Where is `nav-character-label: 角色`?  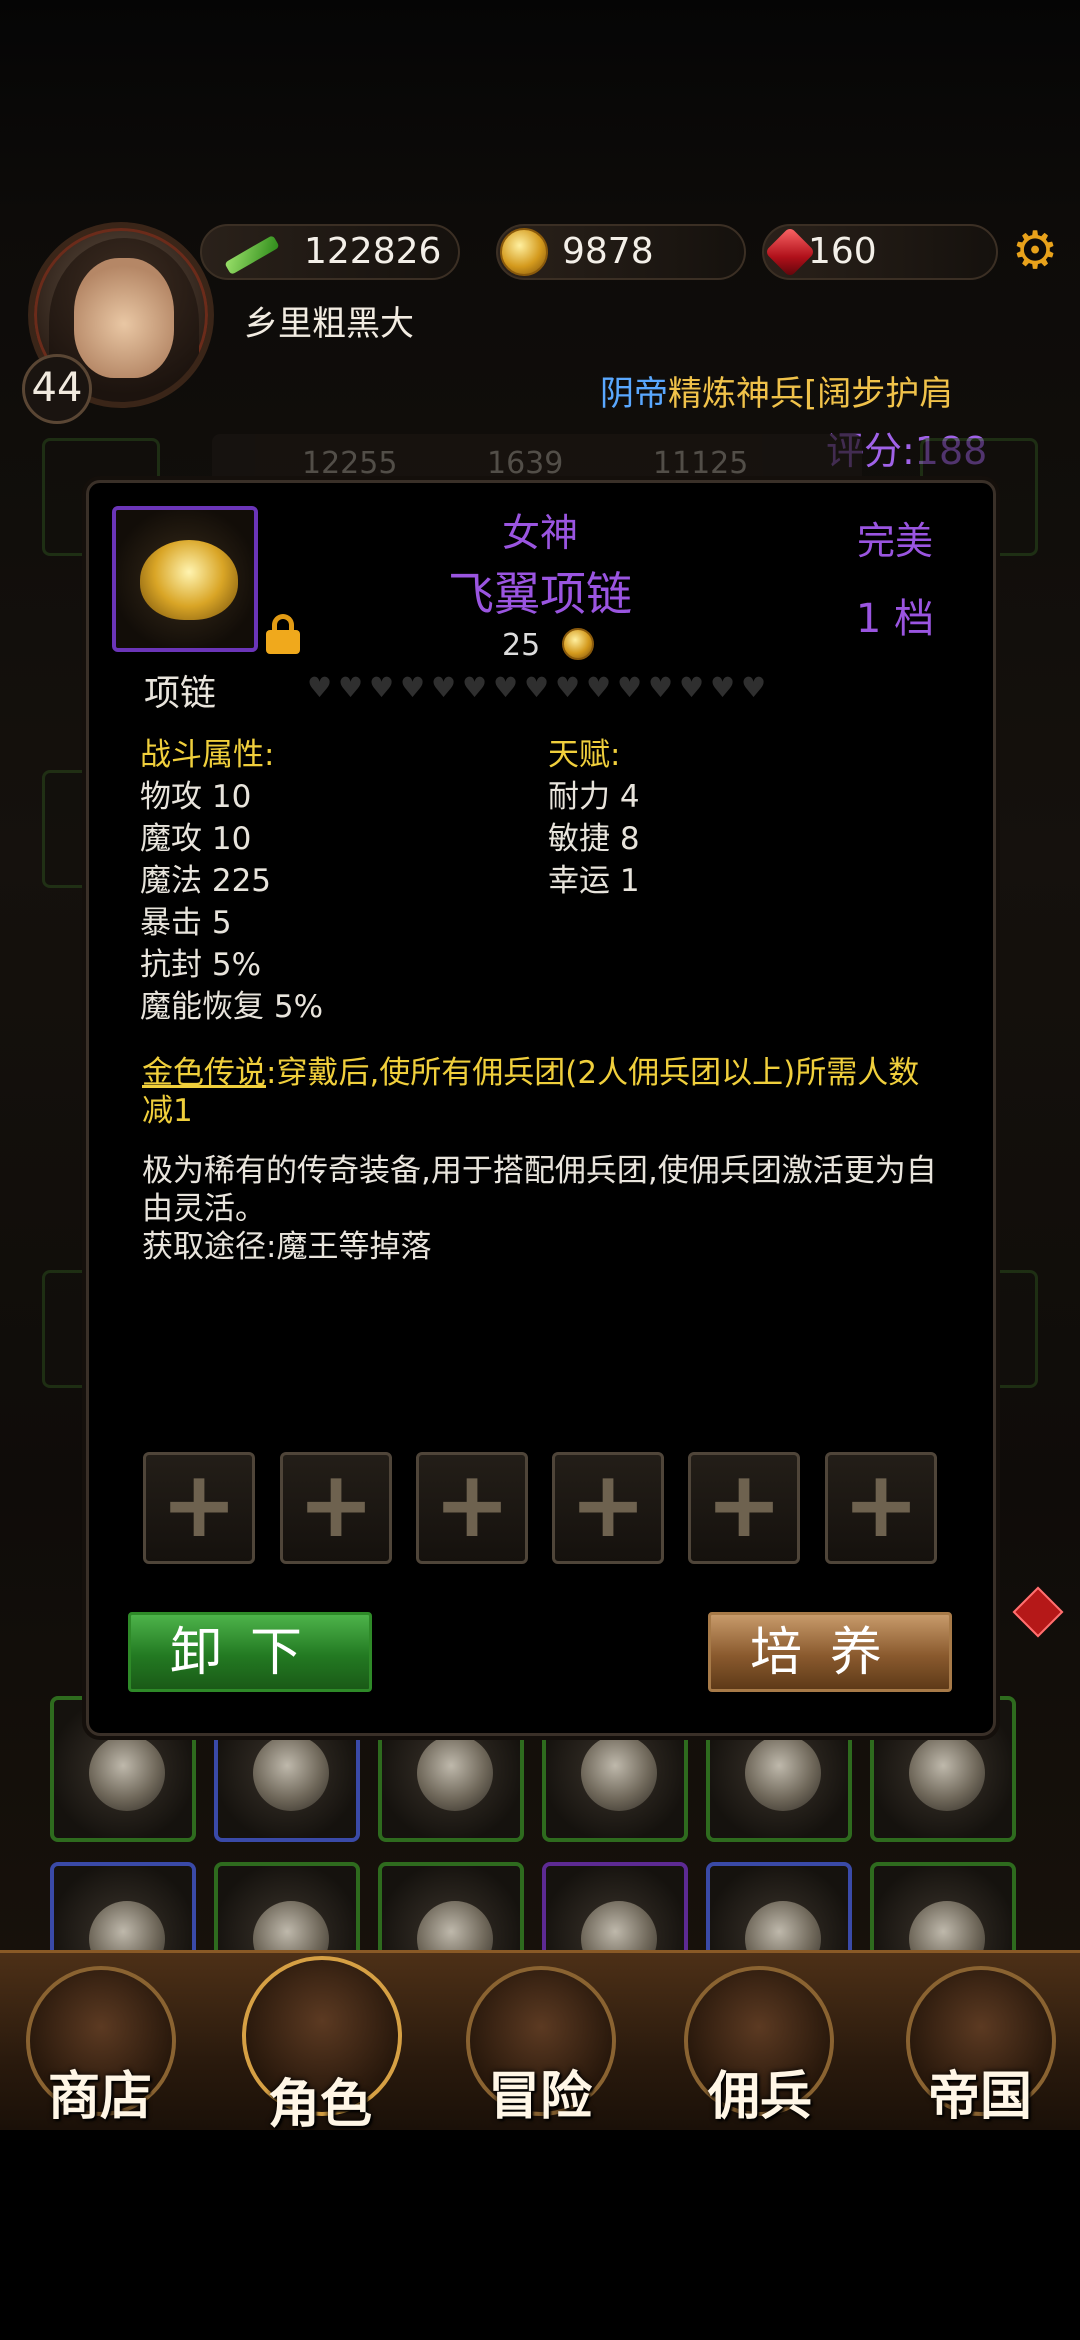
nav-character-label: 角色 is located at coordinates (320, 2099).